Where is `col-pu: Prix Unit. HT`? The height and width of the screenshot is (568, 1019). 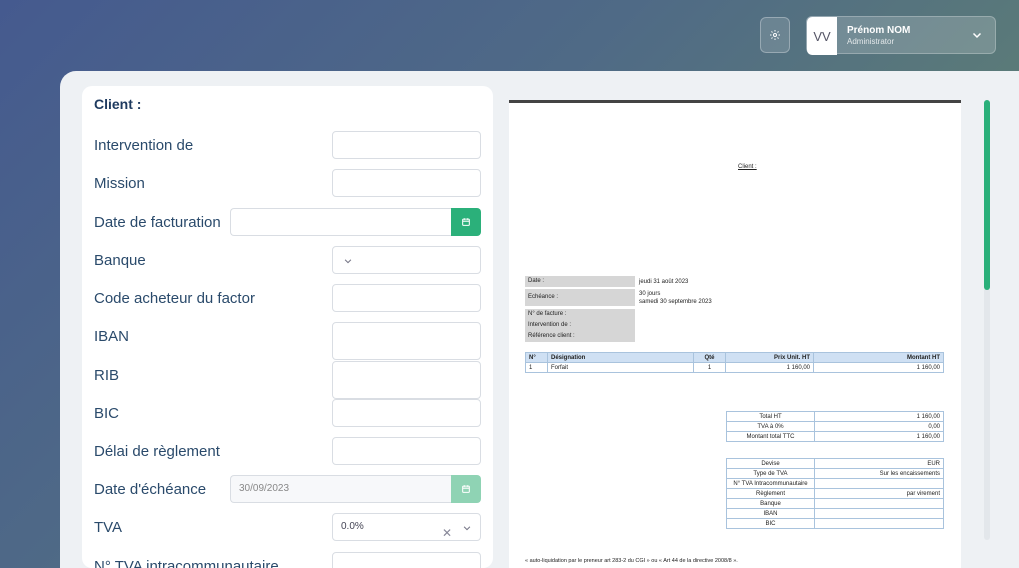 col-pu: Prix Unit. HT is located at coordinates (769, 357).